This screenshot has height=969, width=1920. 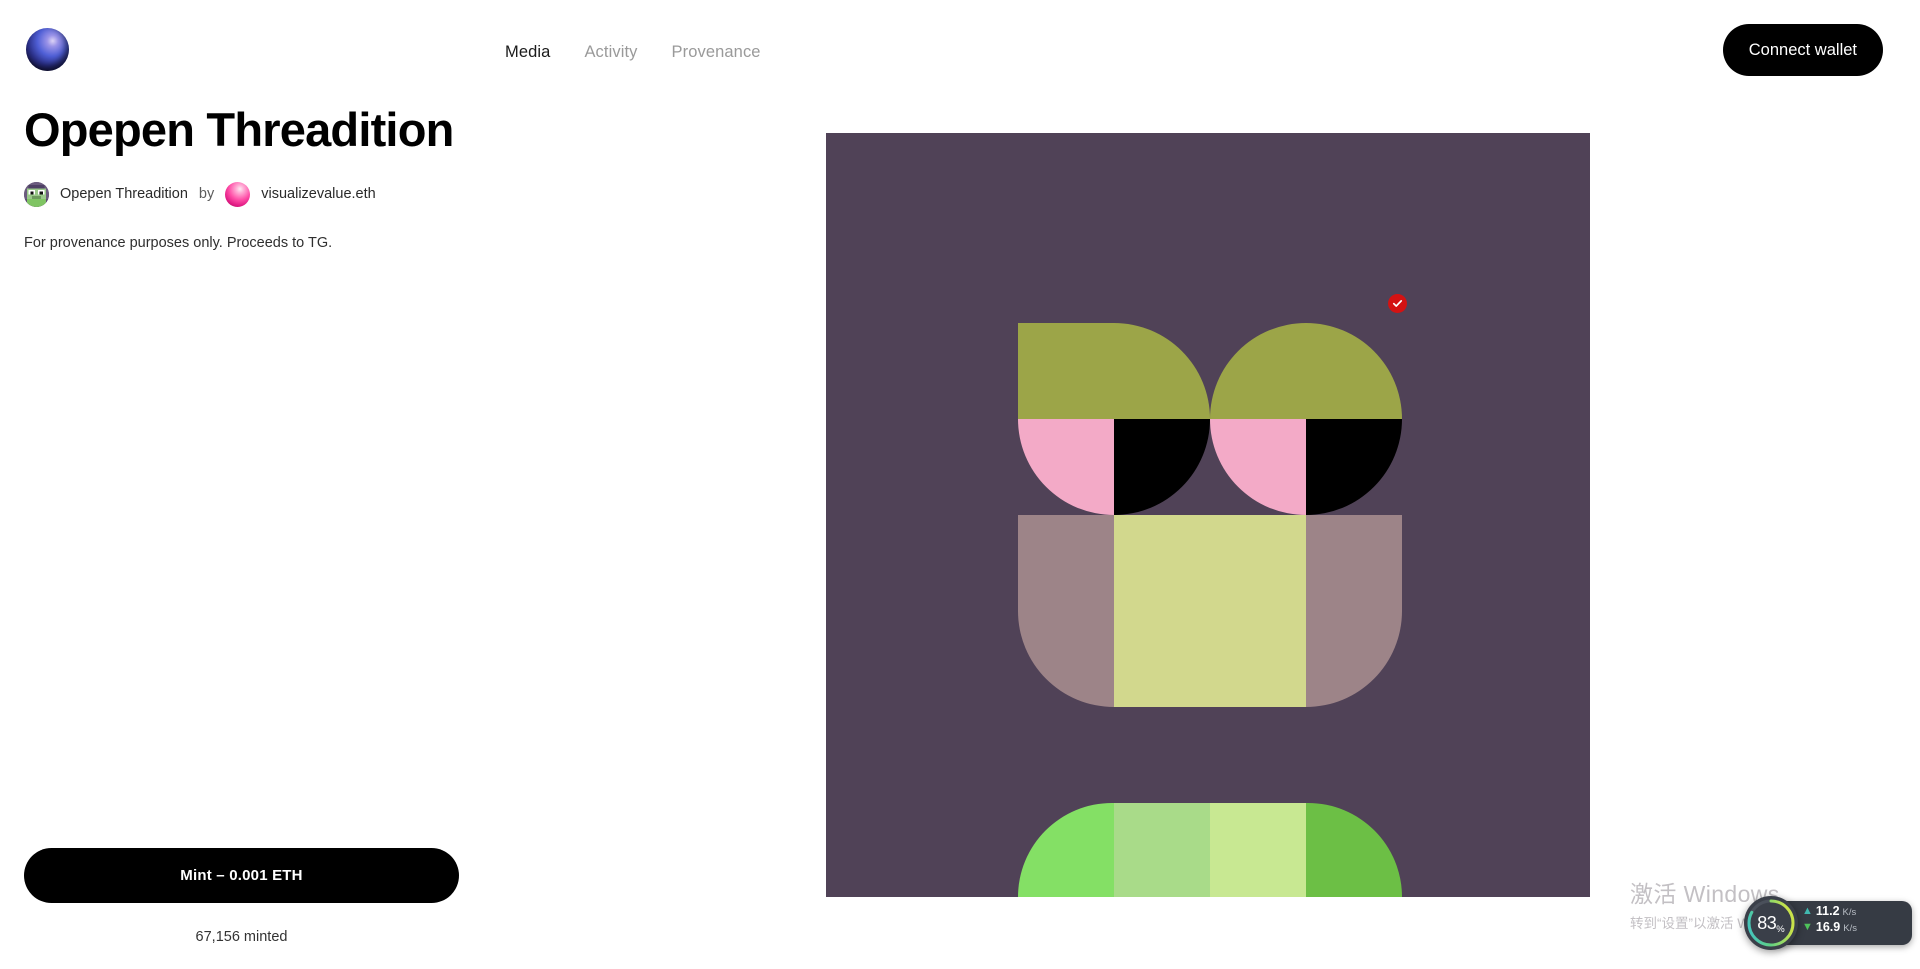 I want to click on upload-speed-row: ▲ 11.2 K/s, so click(x=1829, y=911).